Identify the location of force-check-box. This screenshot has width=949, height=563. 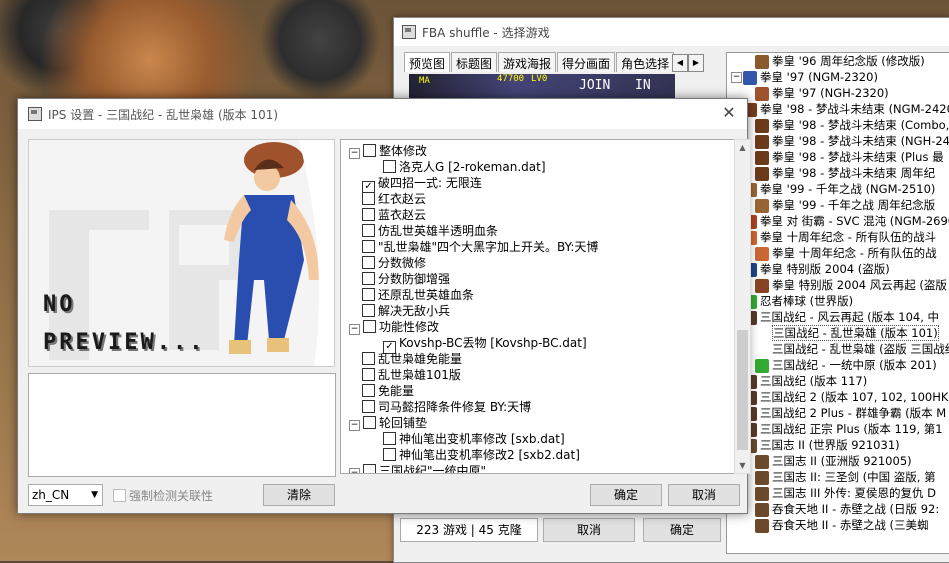
(119, 495).